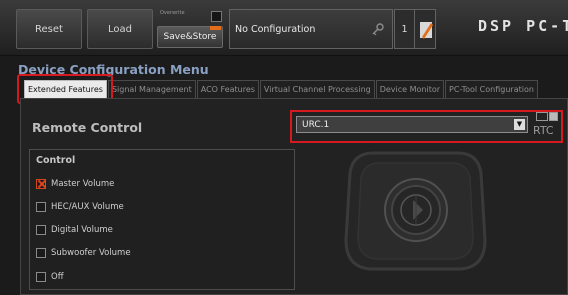  What do you see at coordinates (57, 277) in the screenshot?
I see `option-label: Off` at bounding box center [57, 277].